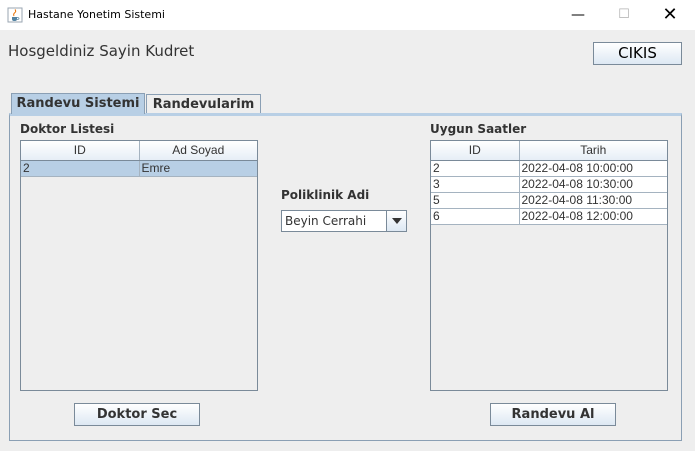 This screenshot has width=695, height=451. I want to click on table-row: 6 2022-04-08 12:00:00, so click(549, 216).